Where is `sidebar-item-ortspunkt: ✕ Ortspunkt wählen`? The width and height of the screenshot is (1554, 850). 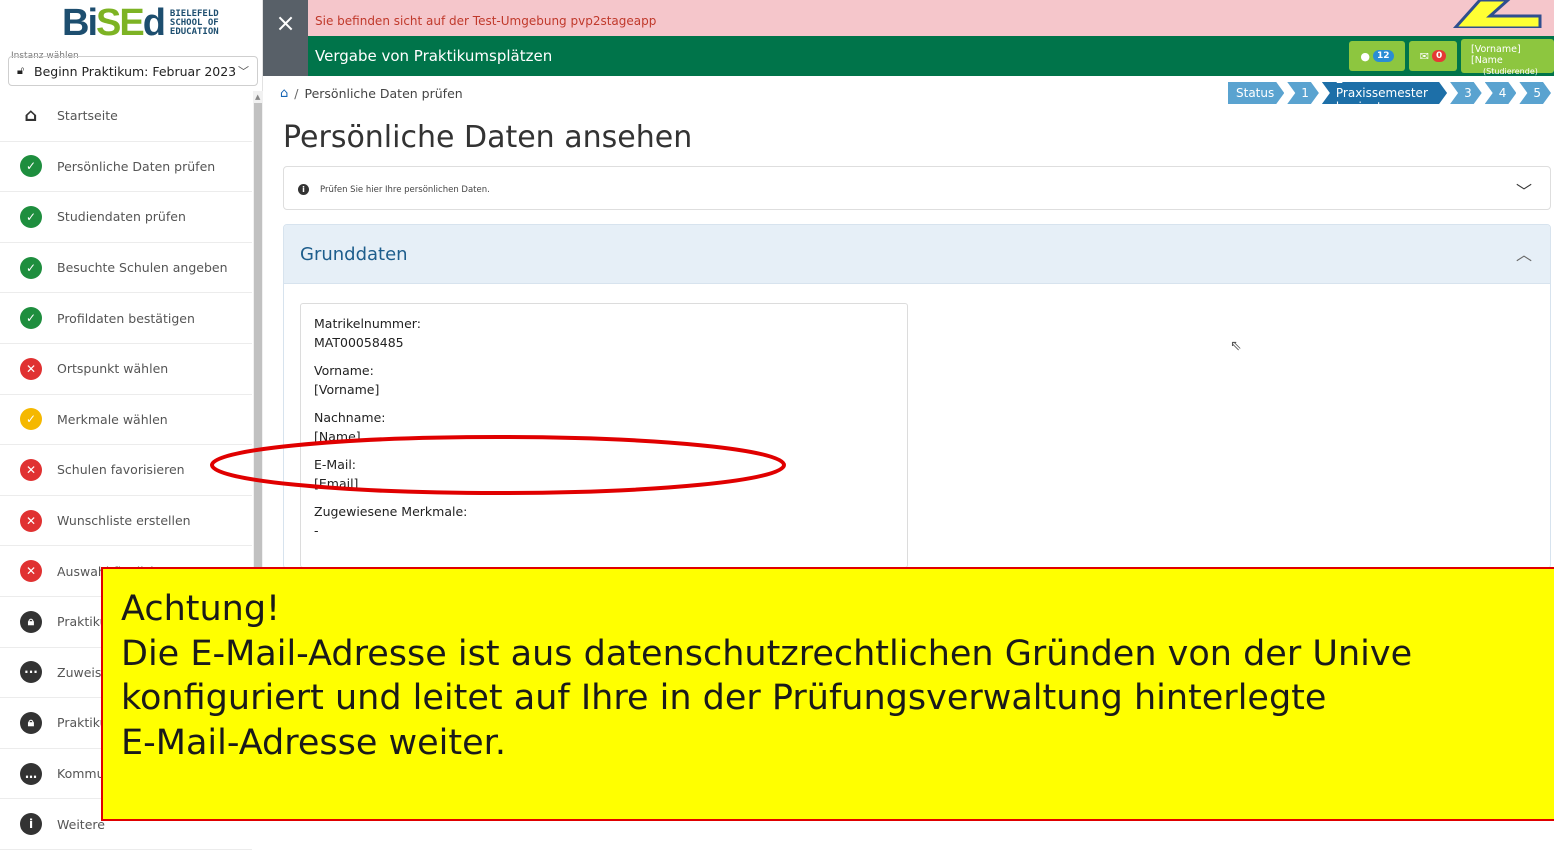
sidebar-item-ortspunkt: ✕ Ortspunkt wählen is located at coordinates (126, 369).